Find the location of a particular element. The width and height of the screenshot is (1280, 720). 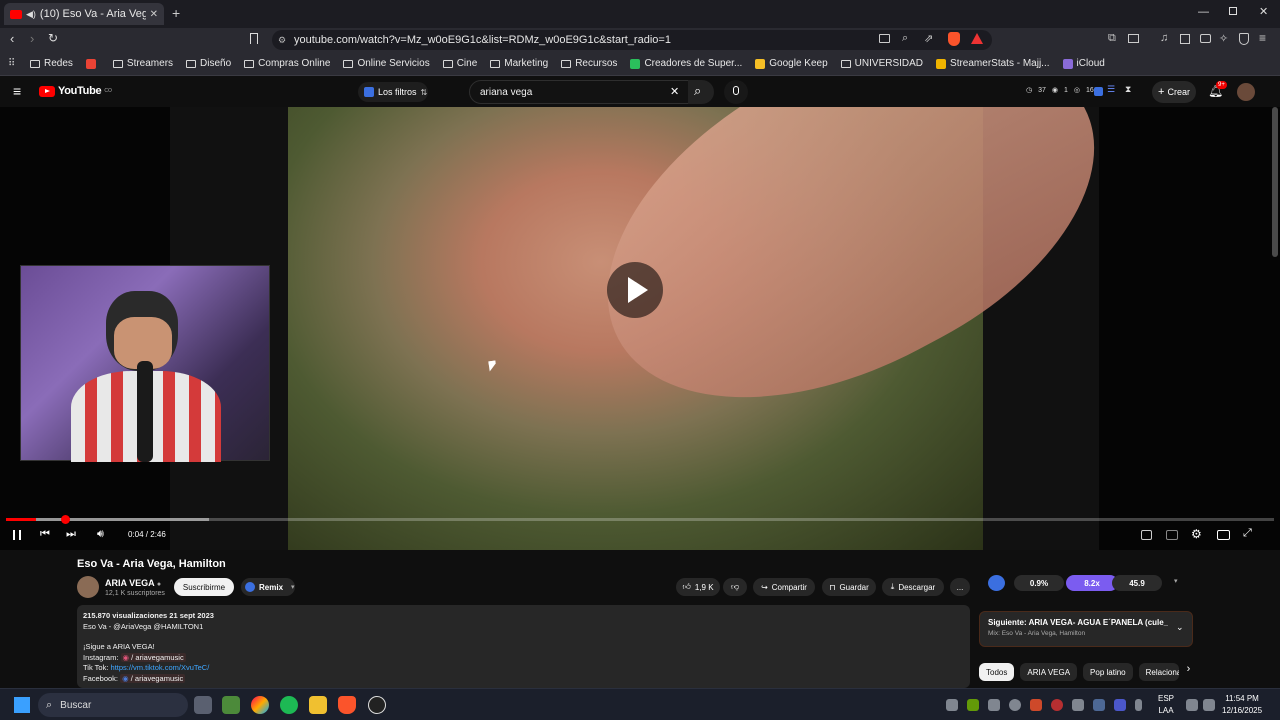

stats-extension-icon is located at coordinates (996, 583).